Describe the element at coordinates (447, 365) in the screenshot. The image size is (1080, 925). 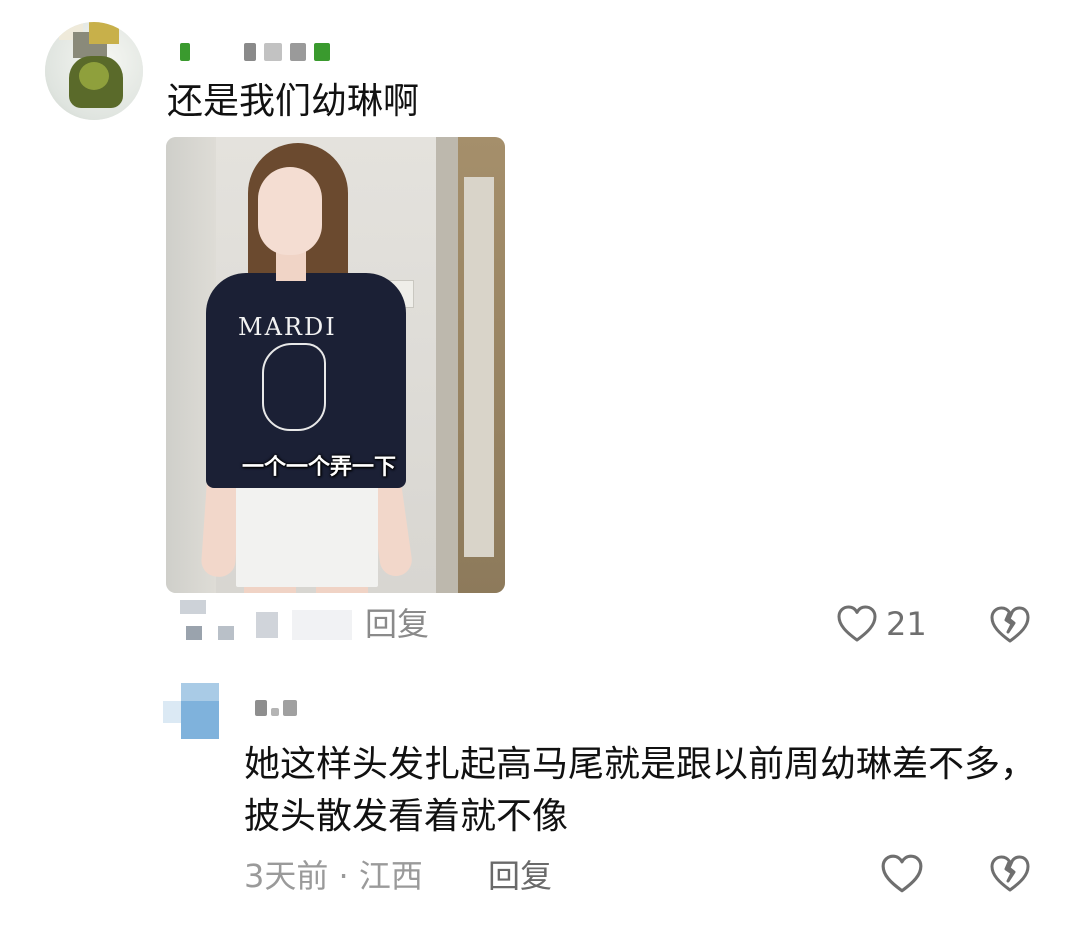
I see `image-doorframe` at that location.